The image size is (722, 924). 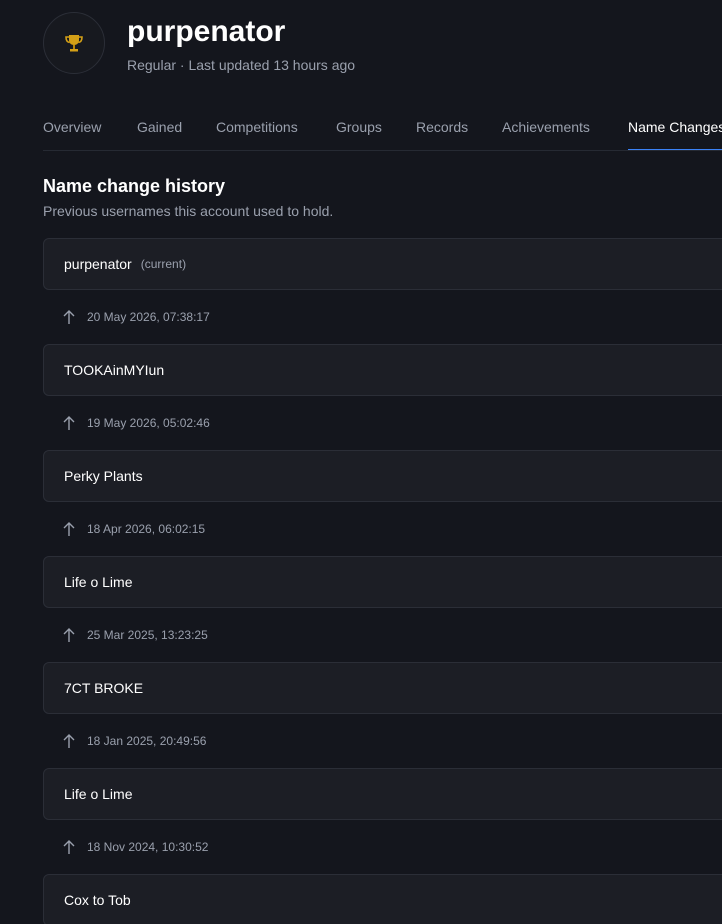 What do you see at coordinates (382, 847) in the screenshot?
I see `name-change-row: 18 Nov 2024, 10:30:52` at bounding box center [382, 847].